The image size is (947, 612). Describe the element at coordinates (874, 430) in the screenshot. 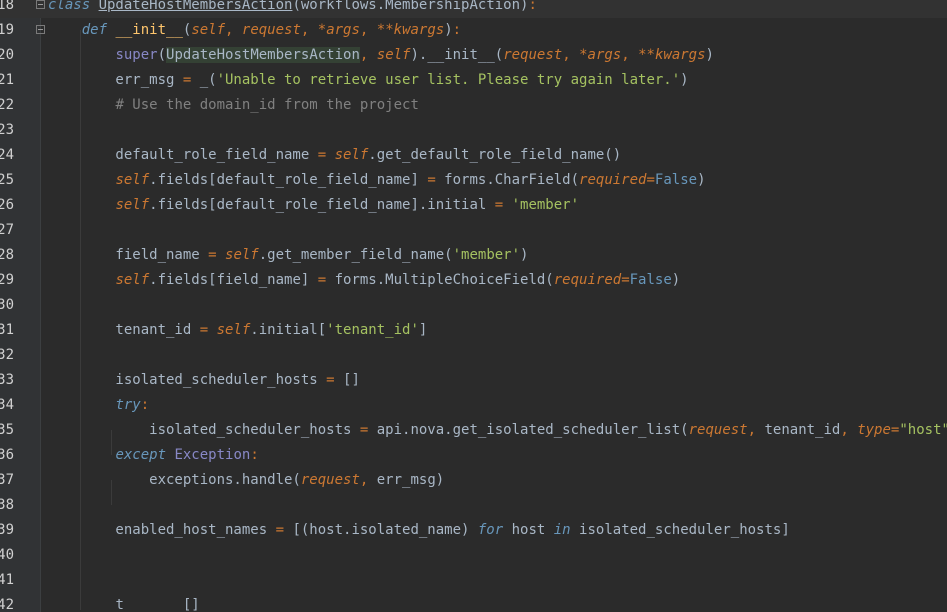

I see `code-token: type` at that location.